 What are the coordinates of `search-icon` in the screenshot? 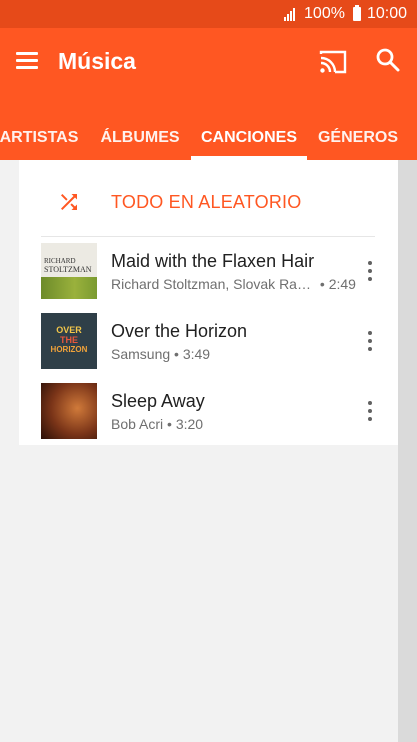 It's located at (388, 60).